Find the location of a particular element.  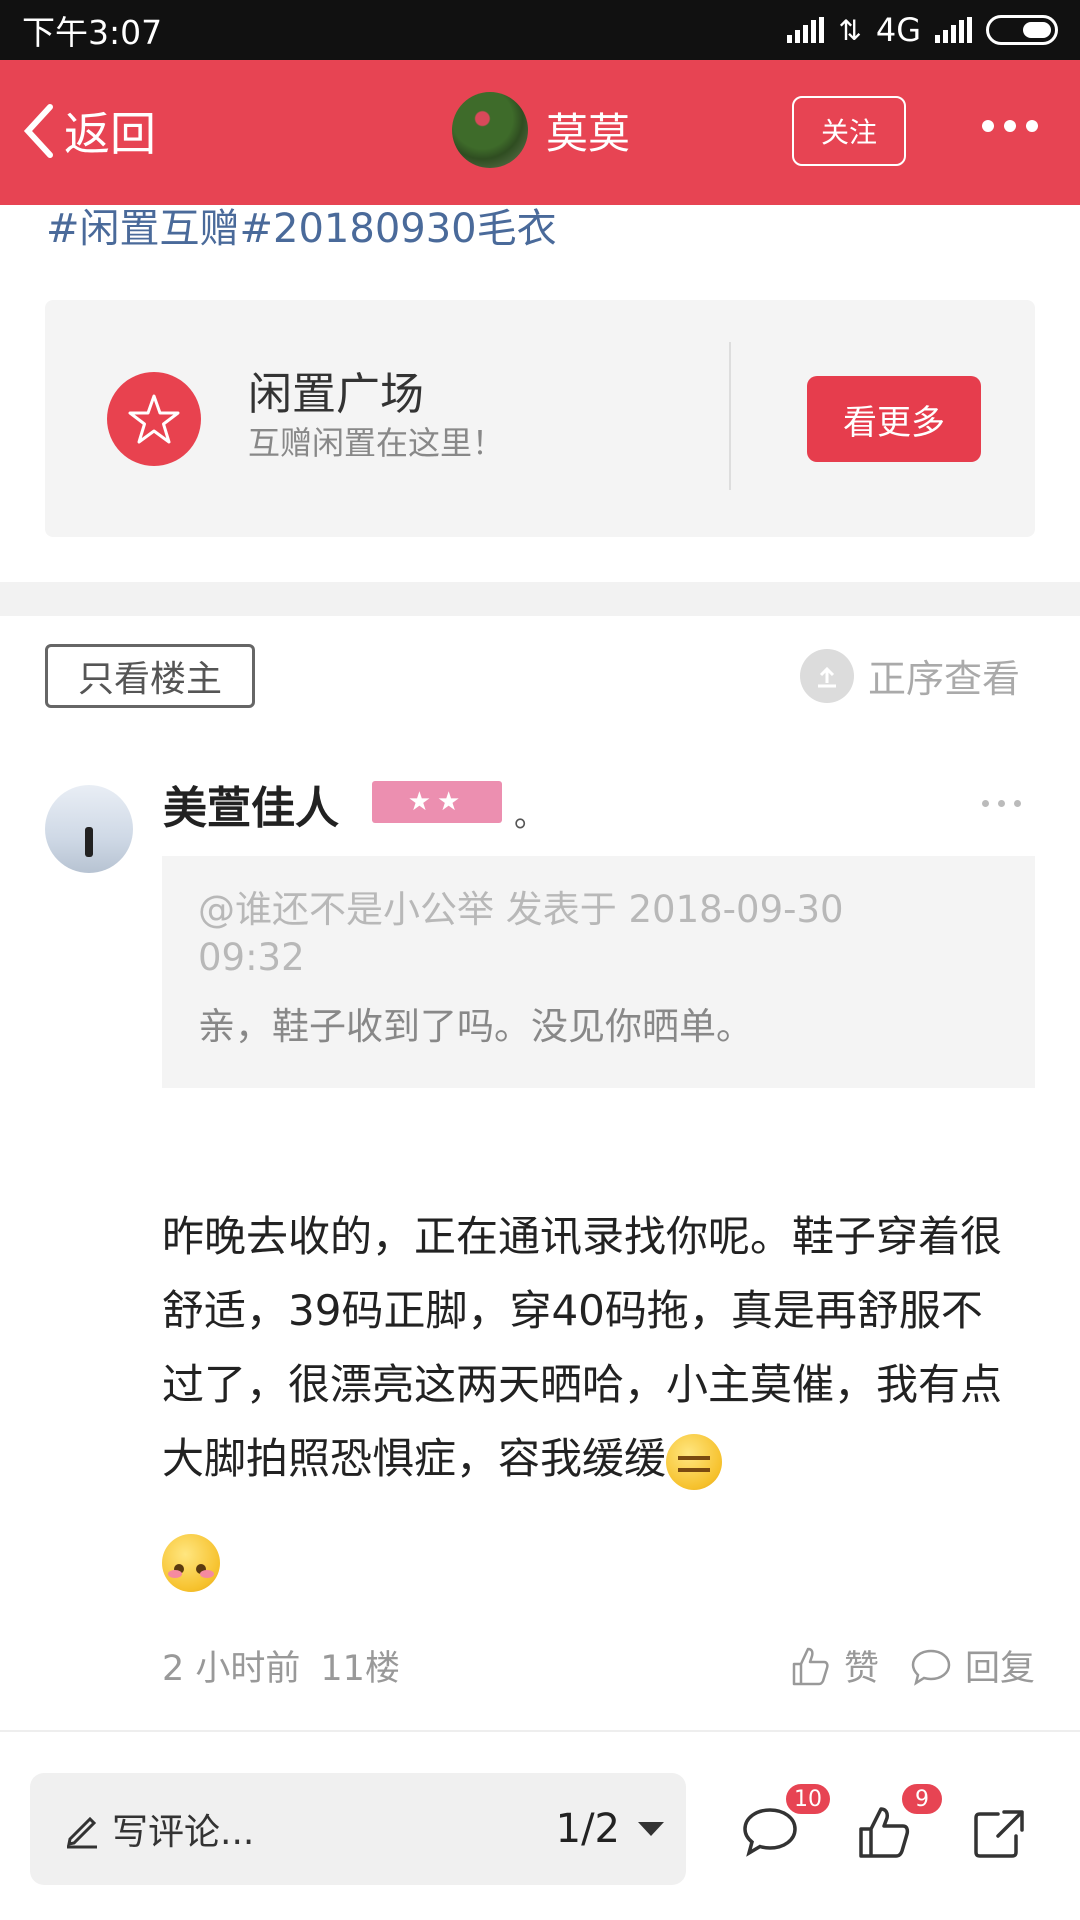

back-button: 返回 is located at coordinates (88, 131).